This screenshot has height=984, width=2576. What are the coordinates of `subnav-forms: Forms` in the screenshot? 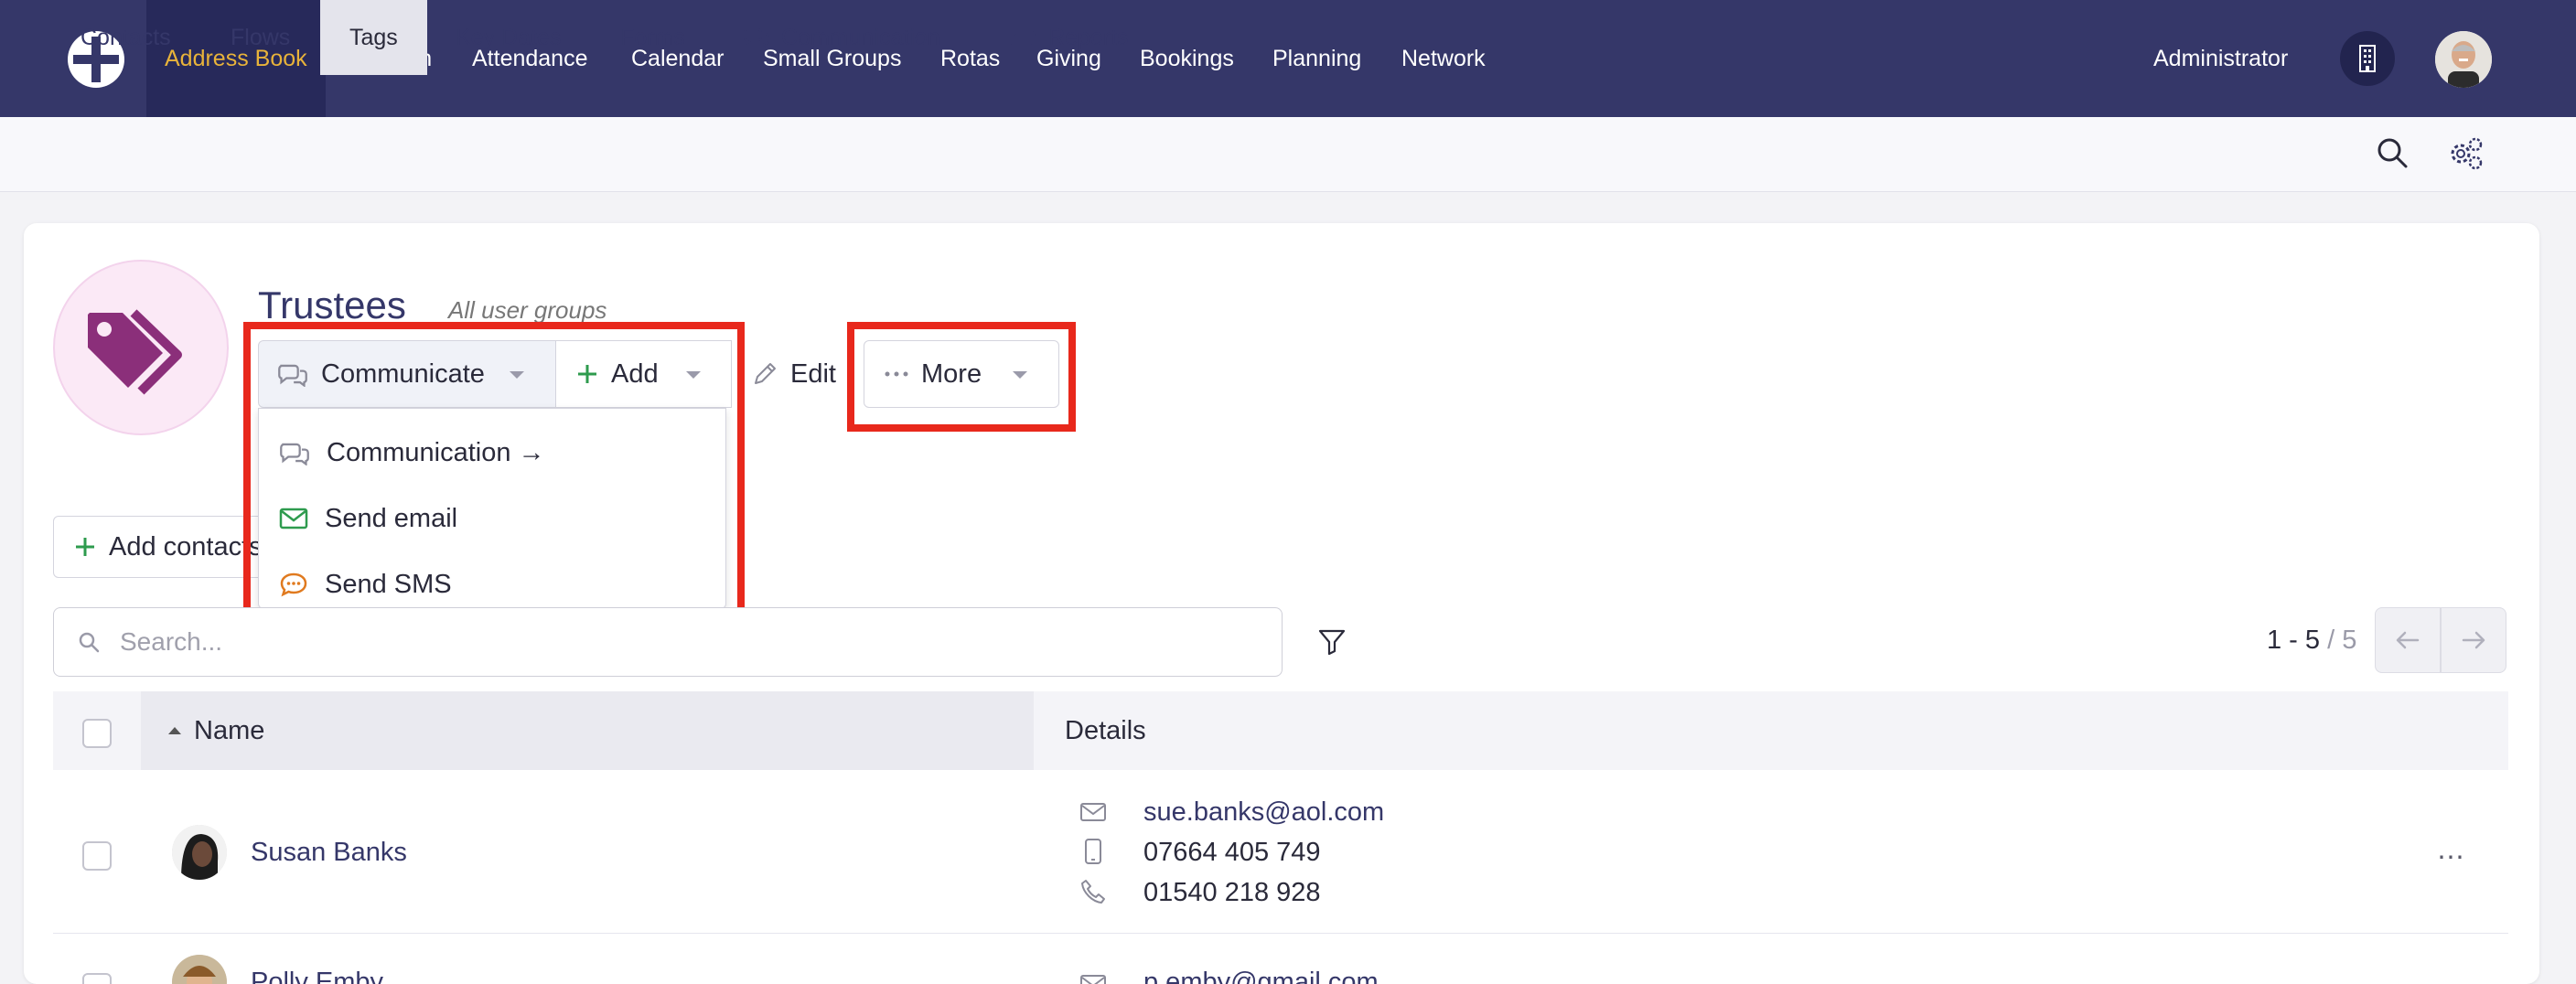 It's located at (652, 37).